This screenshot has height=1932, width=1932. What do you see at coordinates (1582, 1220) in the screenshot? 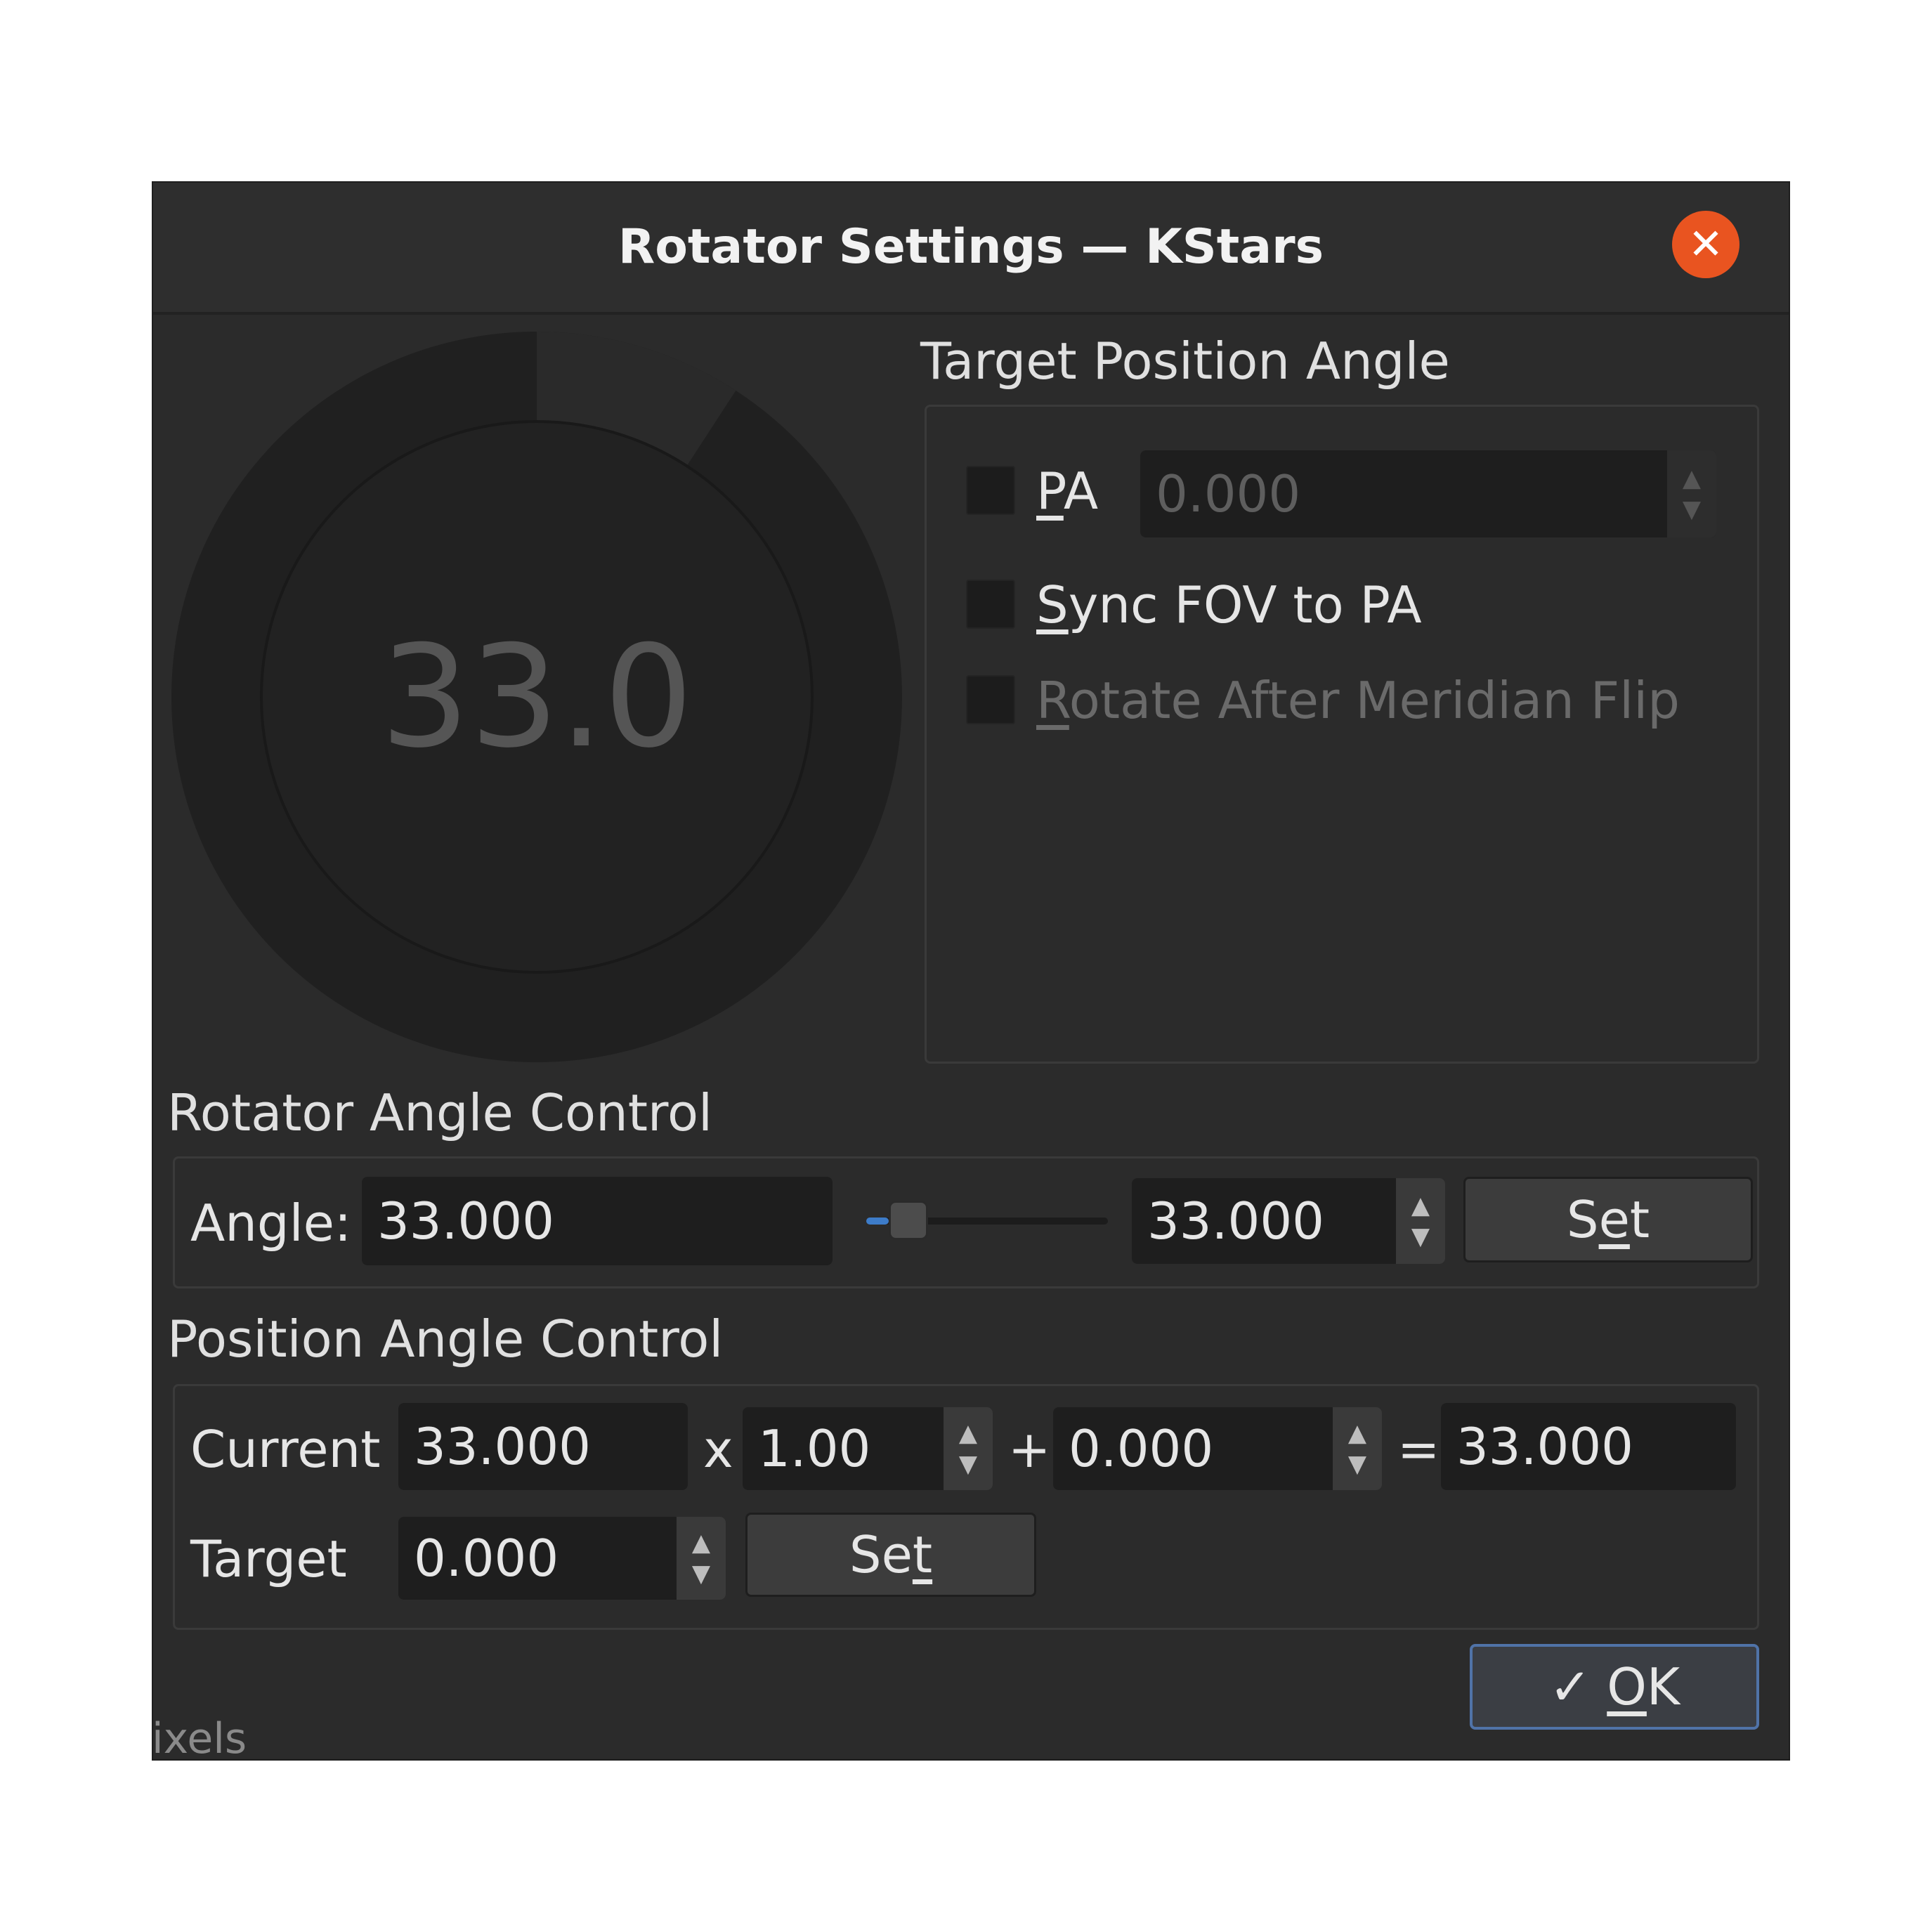
I see `set-angle-label-a: S` at bounding box center [1582, 1220].